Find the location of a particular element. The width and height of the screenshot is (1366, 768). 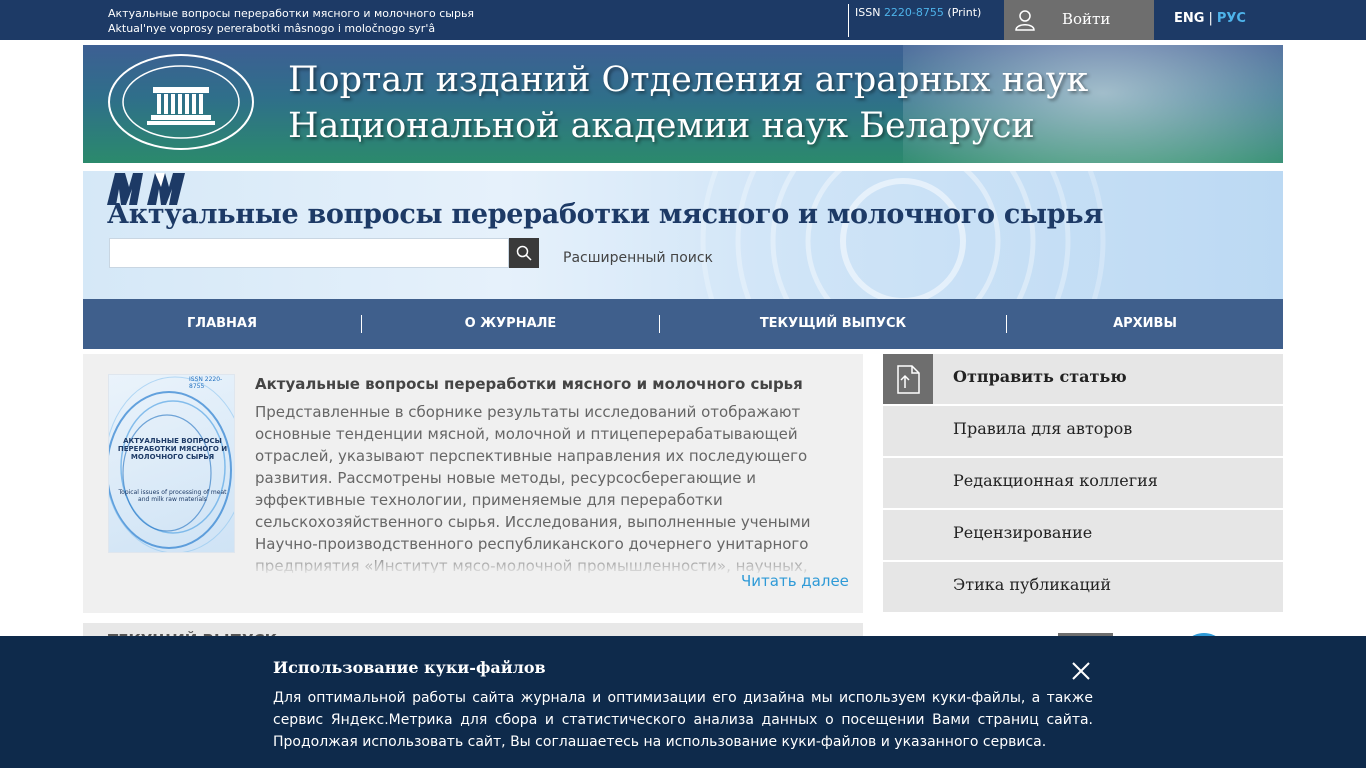

search-button is located at coordinates (524, 253).